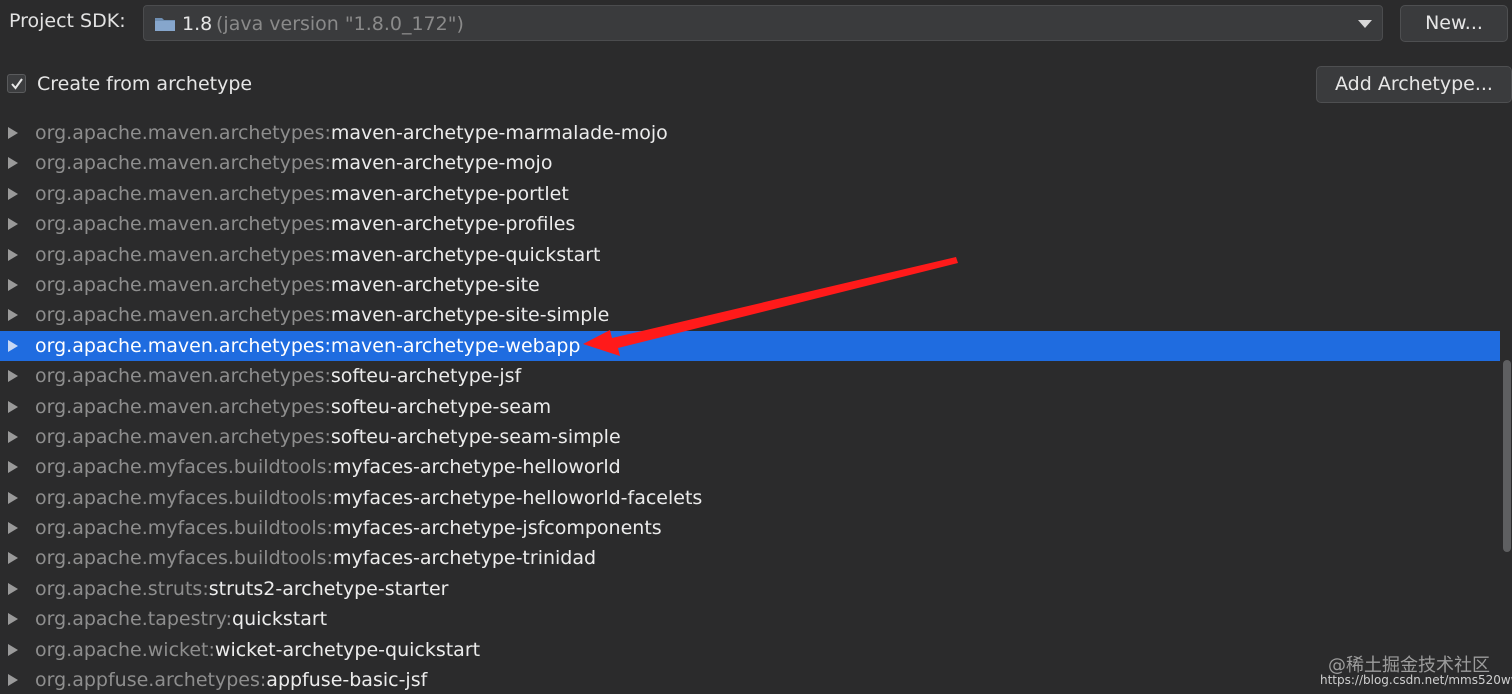  I want to click on annotation-arrow, so click(770, 306).